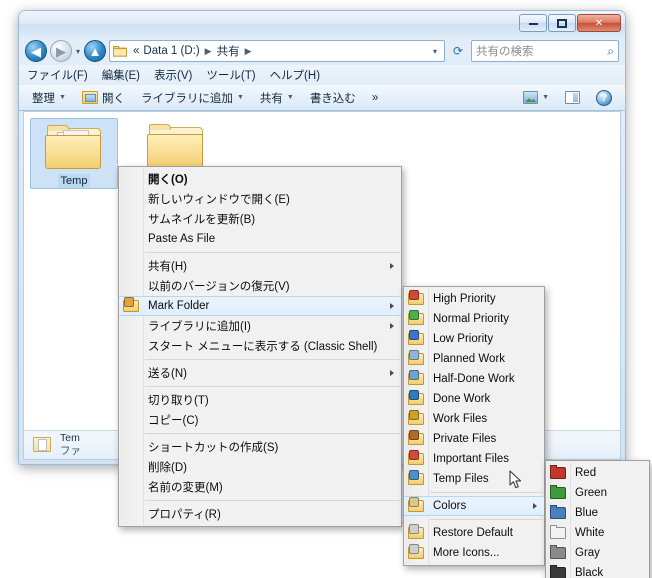 The height and width of the screenshot is (578, 652). What do you see at coordinates (277, 98) in the screenshot?
I see `share-button: 共有 ▼` at bounding box center [277, 98].